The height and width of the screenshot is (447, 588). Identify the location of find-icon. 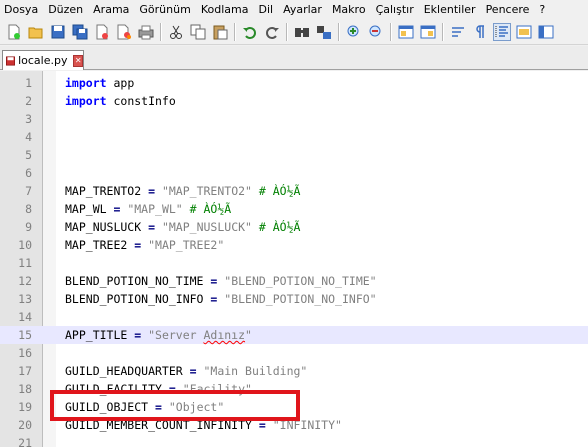
(302, 32).